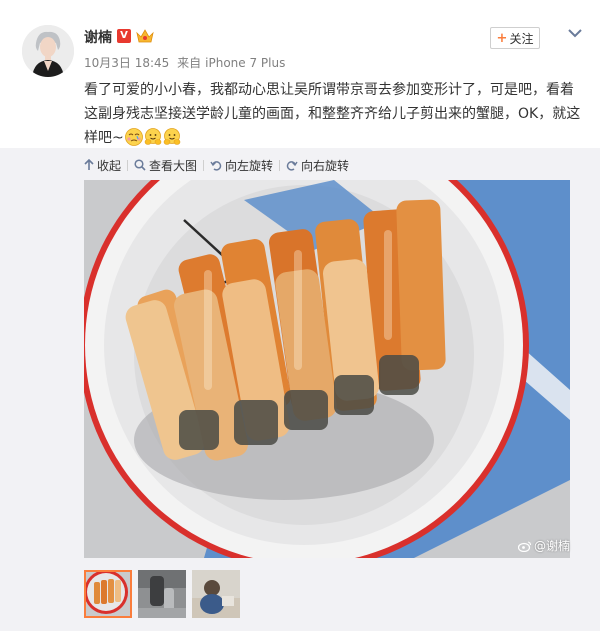 This screenshot has width=600, height=631. I want to click on collapse-button: 收起, so click(105, 165).